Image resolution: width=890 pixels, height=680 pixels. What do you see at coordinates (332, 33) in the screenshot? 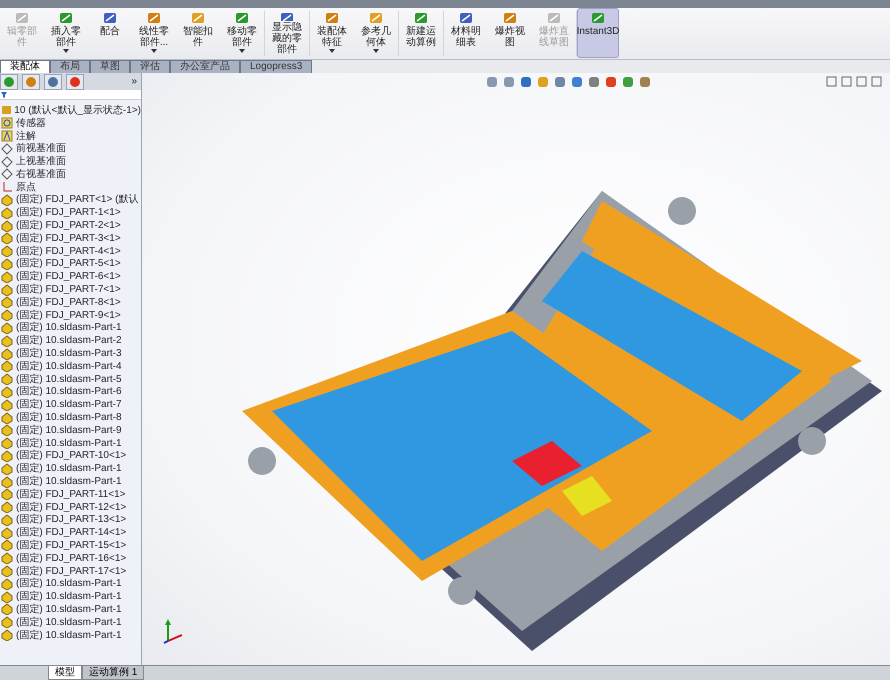
I see `toolbar-button: 装配体特征` at bounding box center [332, 33].